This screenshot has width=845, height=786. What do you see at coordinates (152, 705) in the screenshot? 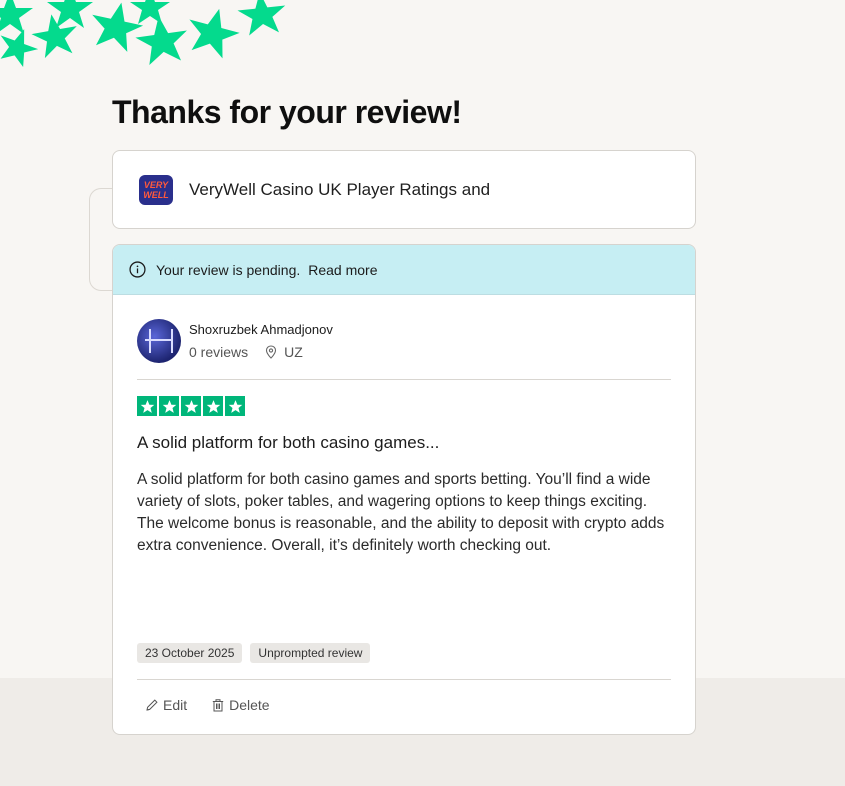
I see `pencil-icon` at bounding box center [152, 705].